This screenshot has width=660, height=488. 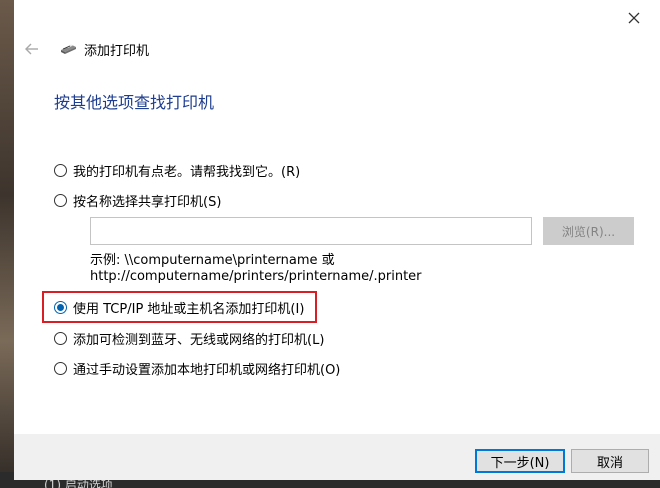 What do you see at coordinates (7, 244) in the screenshot?
I see `desktop-background` at bounding box center [7, 244].